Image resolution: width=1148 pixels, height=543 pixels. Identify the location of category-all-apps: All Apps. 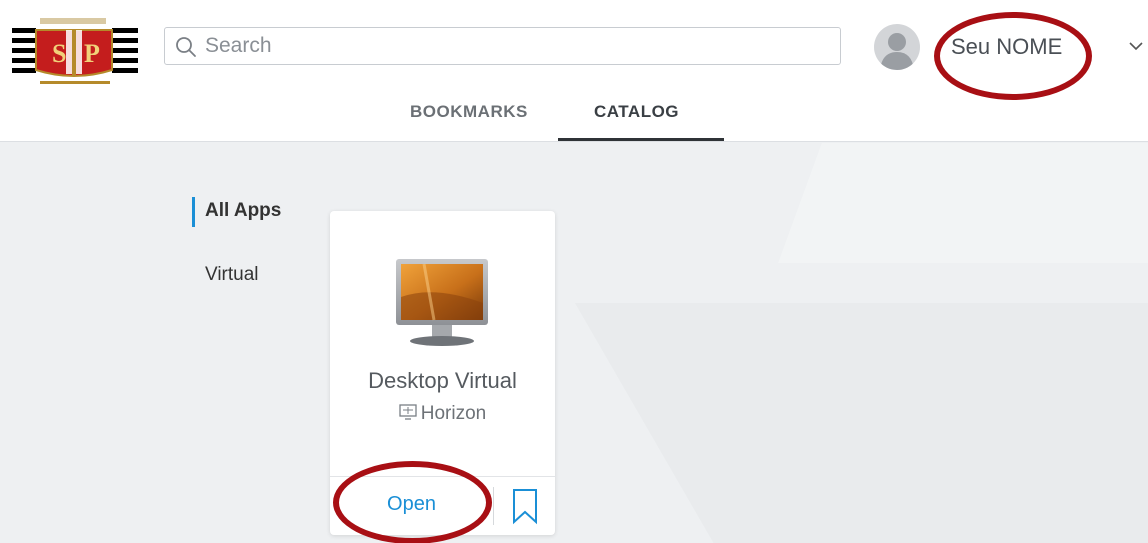
(243, 211).